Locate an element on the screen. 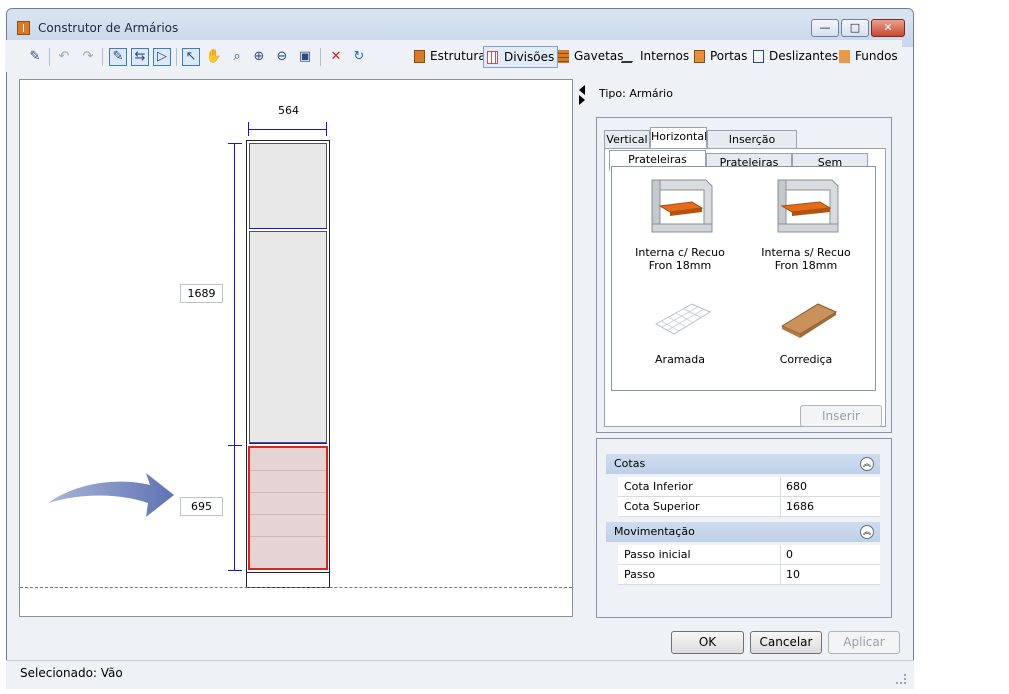 The height and width of the screenshot is (694, 1009). hand-icon: ✋ is located at coordinates (214, 57).